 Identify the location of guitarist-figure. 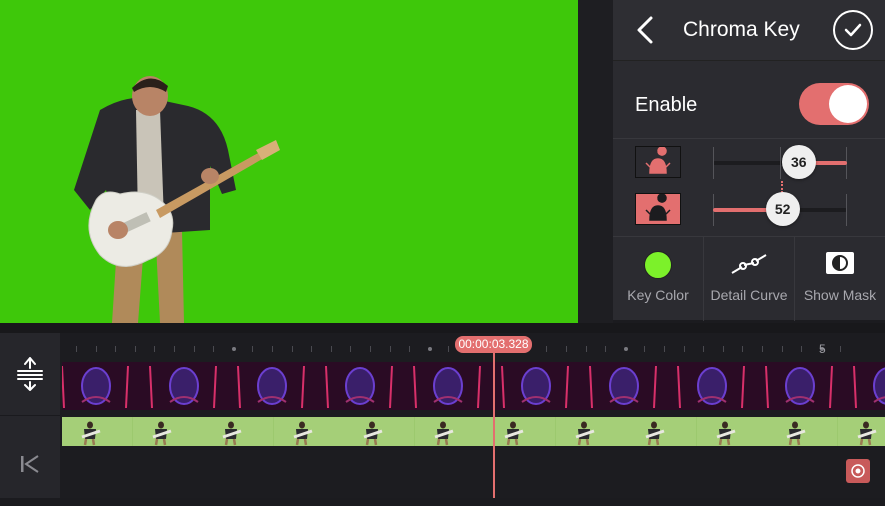
(175, 196).